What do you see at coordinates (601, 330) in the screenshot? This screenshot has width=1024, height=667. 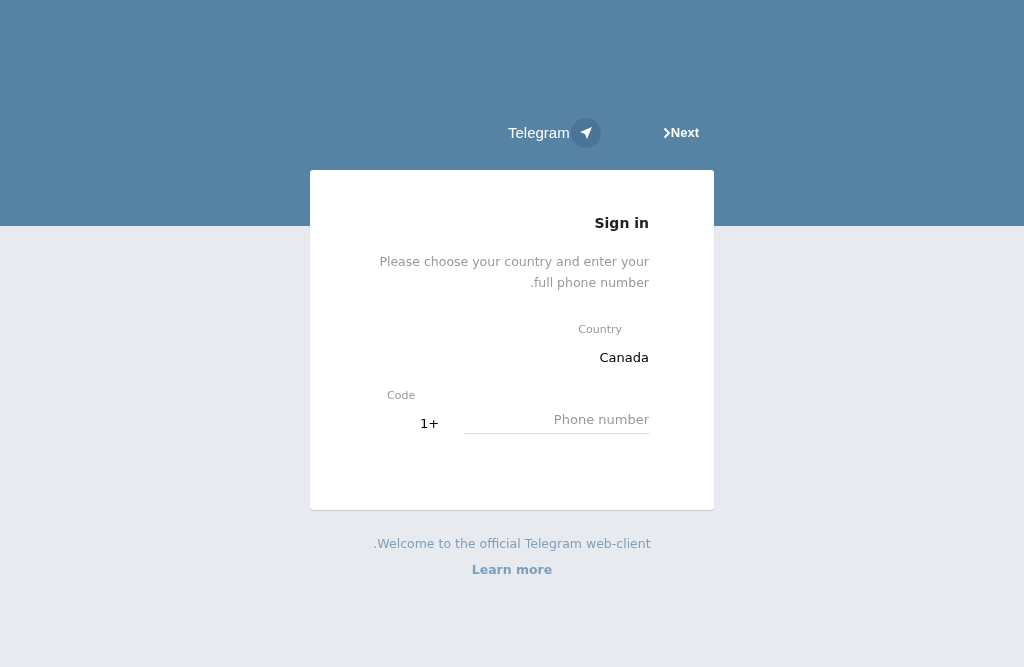 I see `country-label: Country` at bounding box center [601, 330].